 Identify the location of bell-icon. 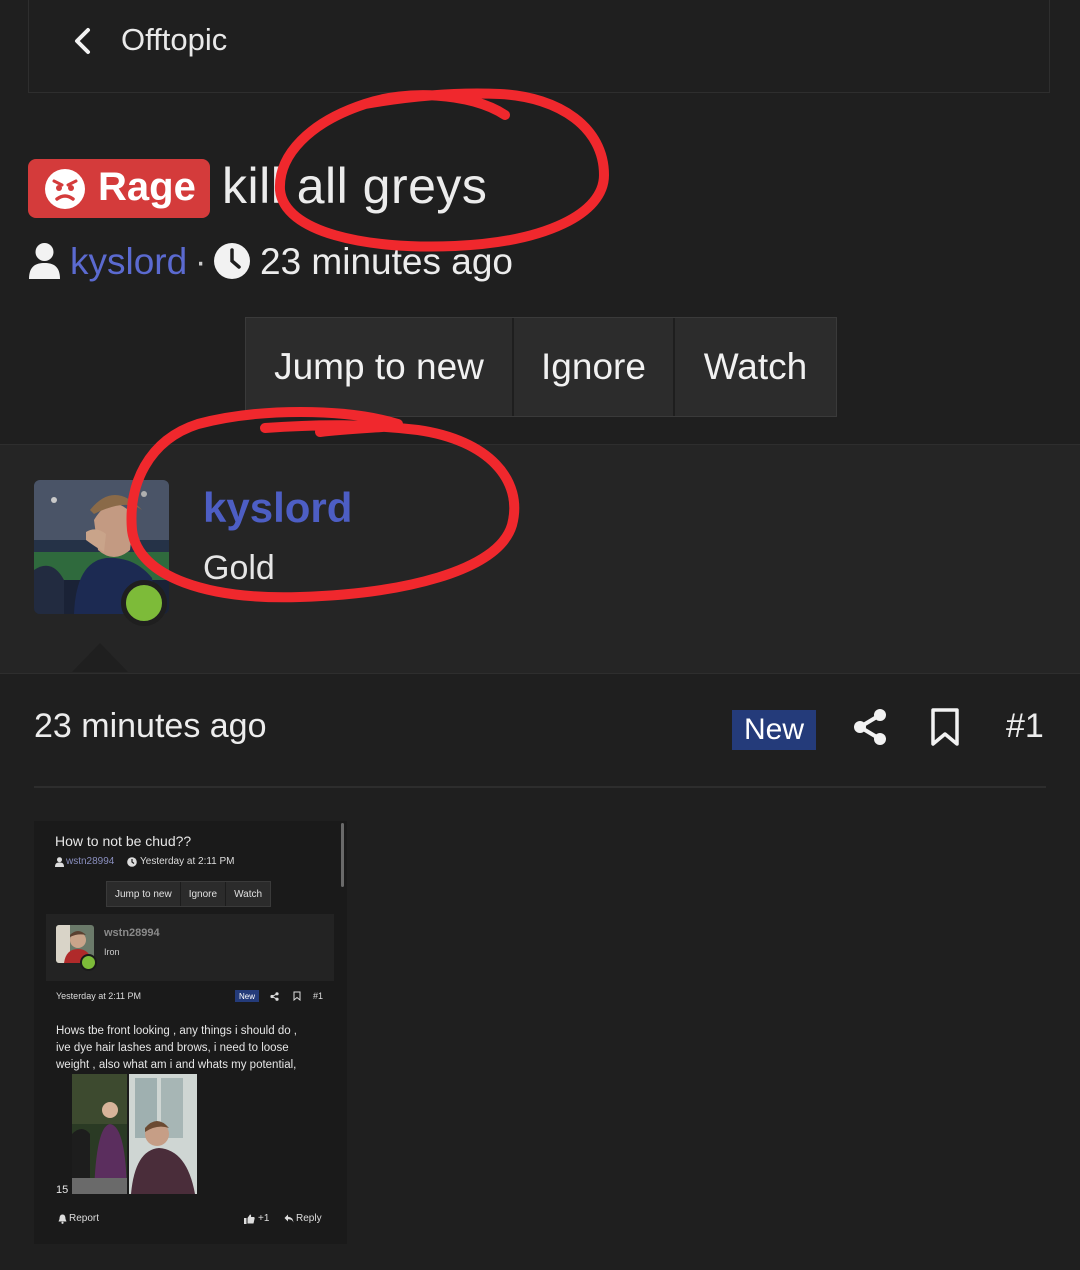
(62, 1219).